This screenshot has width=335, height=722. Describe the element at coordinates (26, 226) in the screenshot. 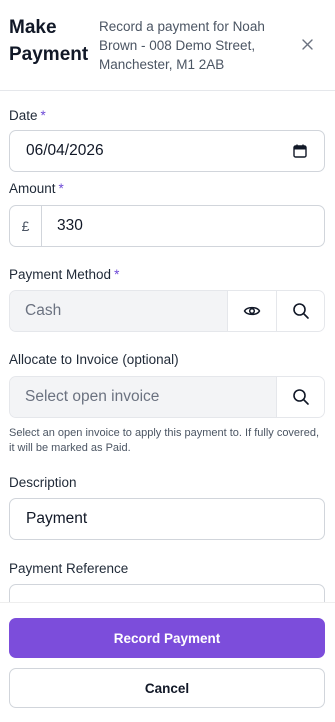

I see `currency-prefix: £` at that location.